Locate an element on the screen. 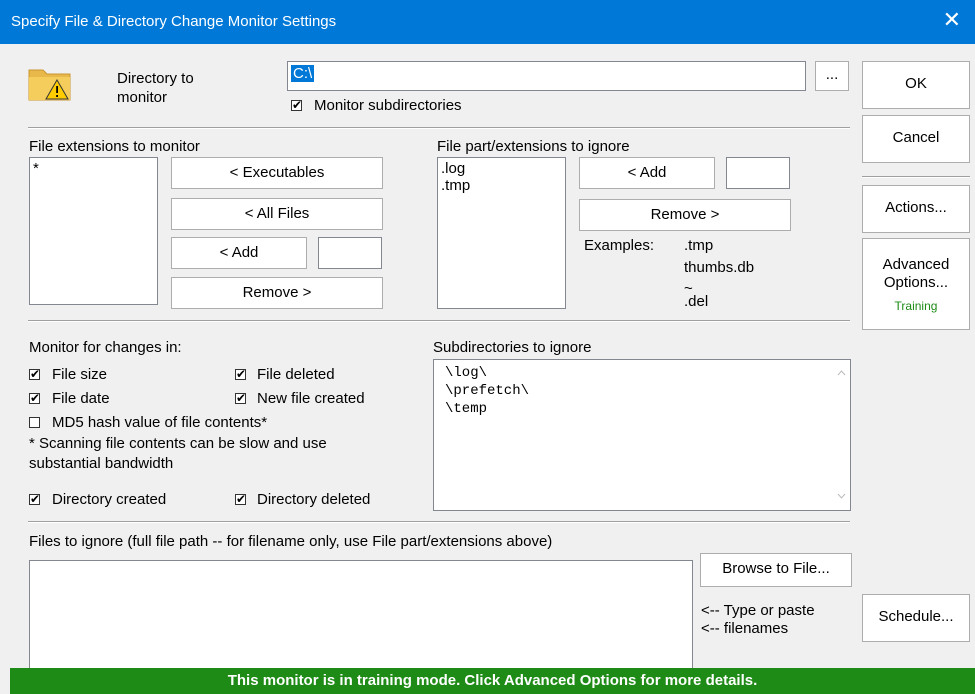 This screenshot has height=694, width=975. list-item: * is located at coordinates (93, 168).